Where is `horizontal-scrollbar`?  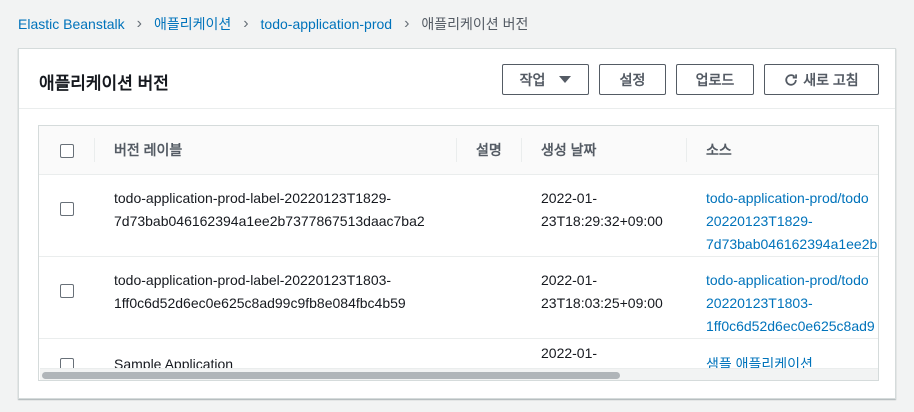 horizontal-scrollbar is located at coordinates (459, 374).